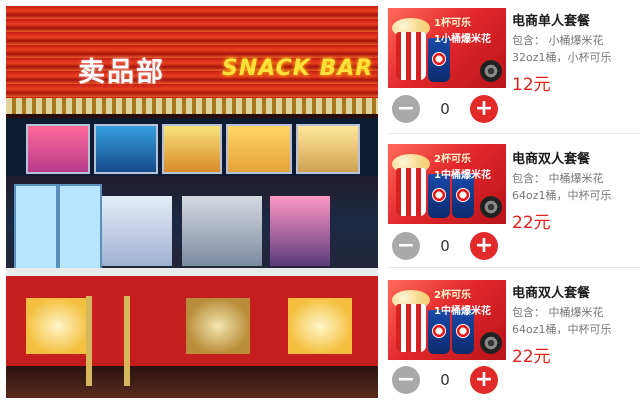  Describe the element at coordinates (462, 39) in the screenshot. I see `thumb-badge: 1小桶爆米花` at that location.